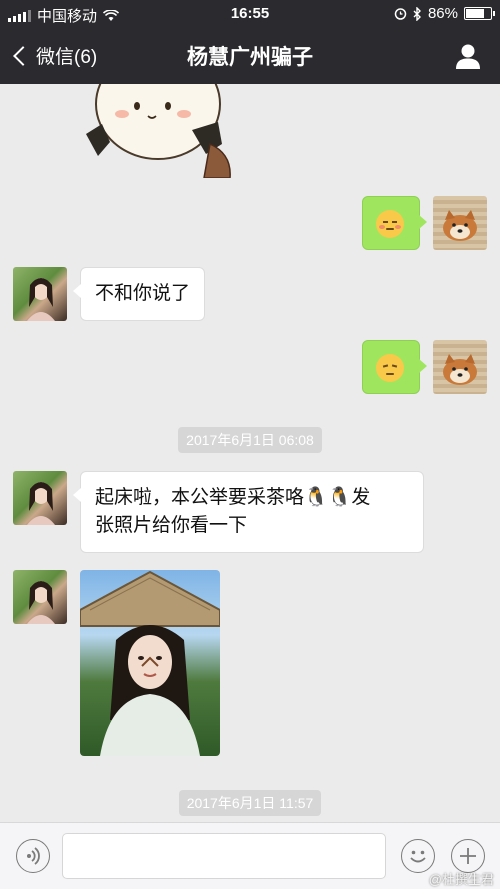 The height and width of the screenshot is (889, 500). Describe the element at coordinates (390, 224) in the screenshot. I see `flushed-face-emoji` at that location.